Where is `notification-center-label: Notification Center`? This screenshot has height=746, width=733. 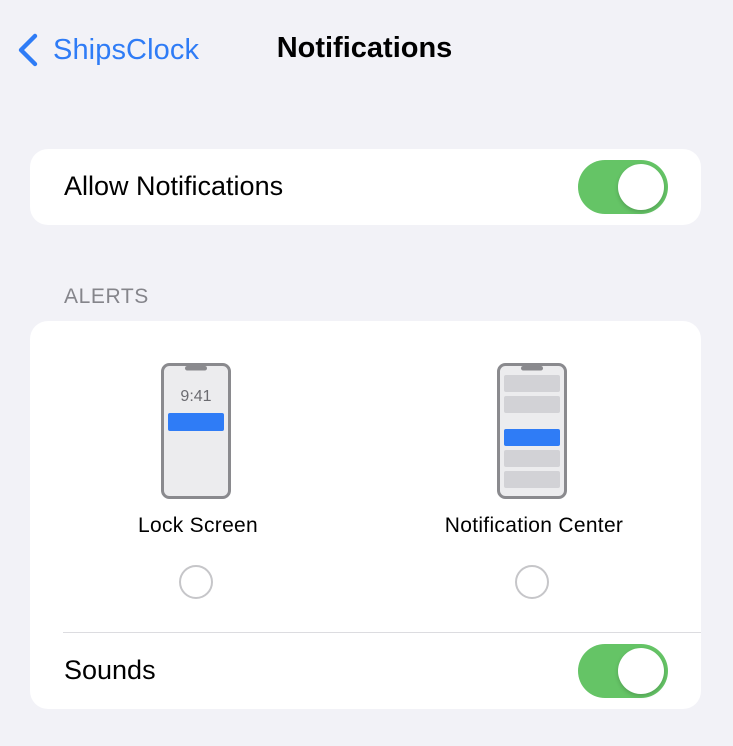 notification-center-label: Notification Center is located at coordinates (534, 525).